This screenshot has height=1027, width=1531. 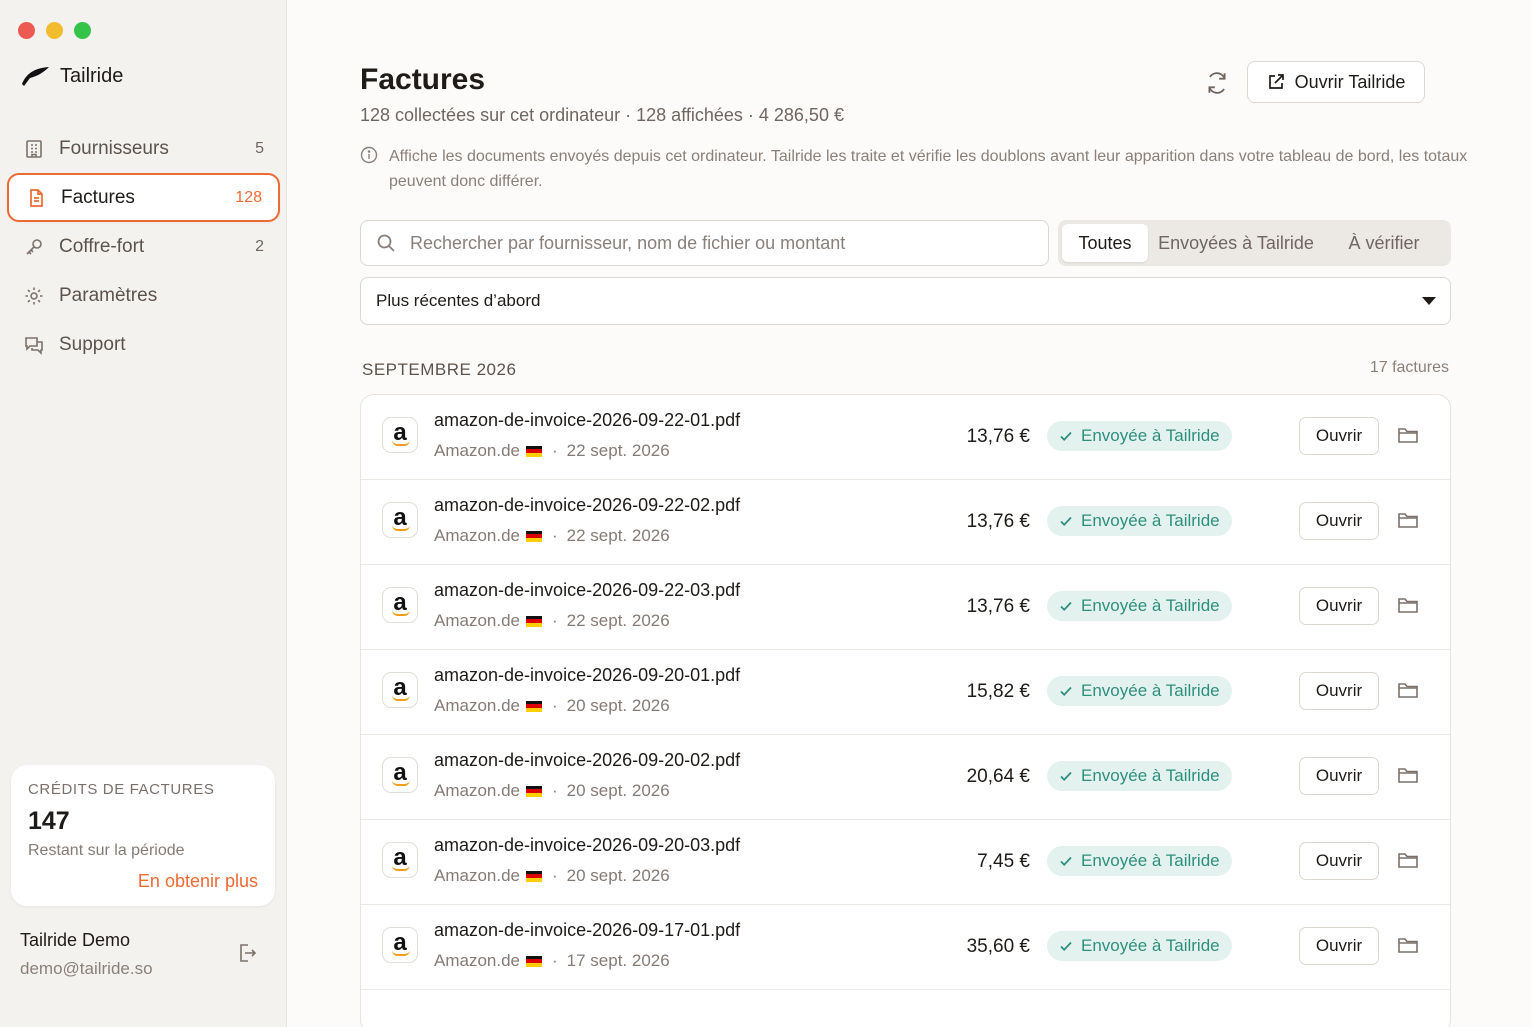 I want to click on invoice-date: 17 sept. 2026, so click(x=618, y=960).